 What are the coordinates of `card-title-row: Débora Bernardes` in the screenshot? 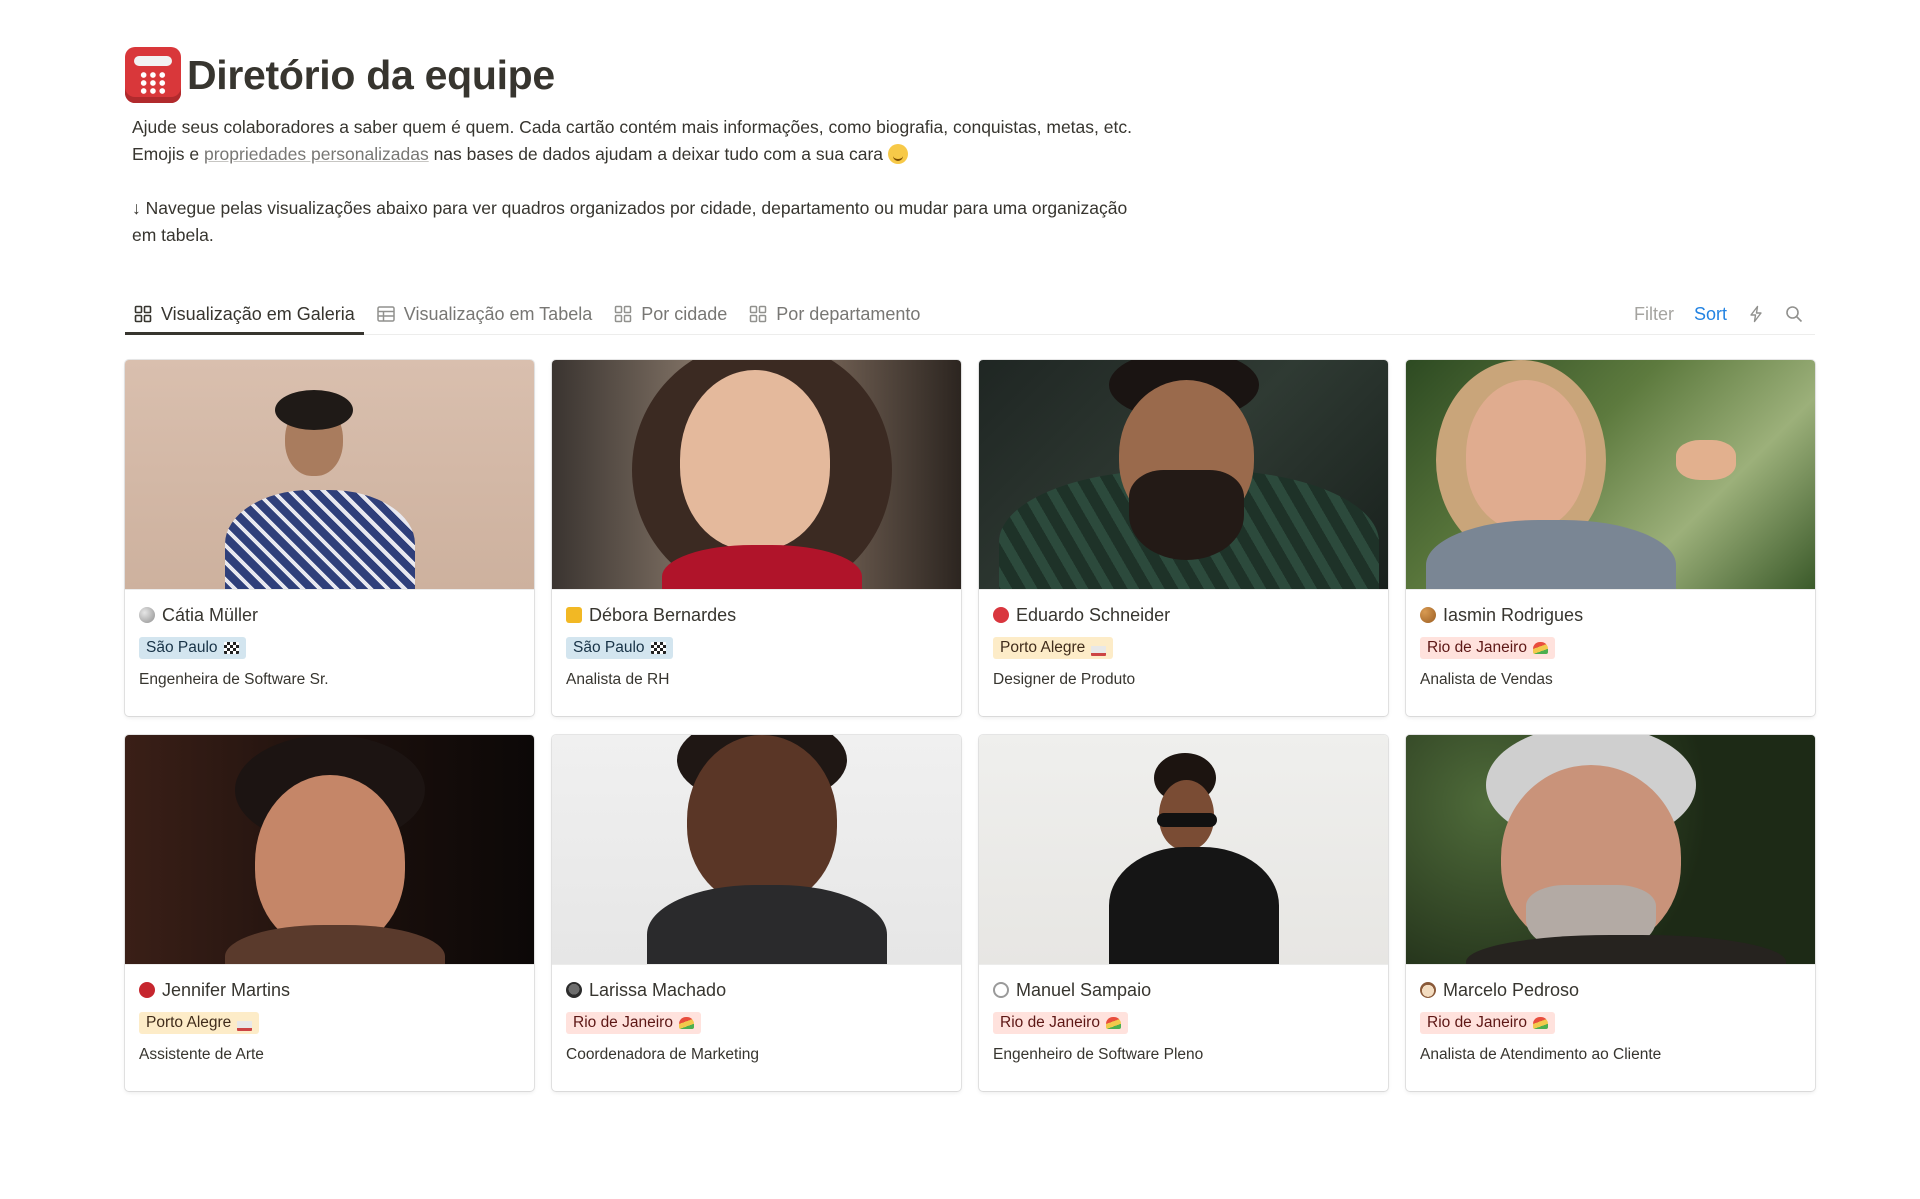 It's located at (756, 615).